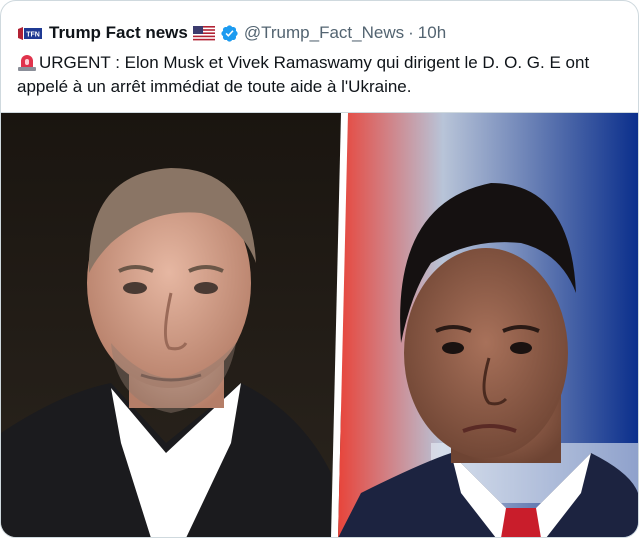 This screenshot has height=538, width=639. Describe the element at coordinates (27, 62) in the screenshot. I see `siren-icon` at that location.